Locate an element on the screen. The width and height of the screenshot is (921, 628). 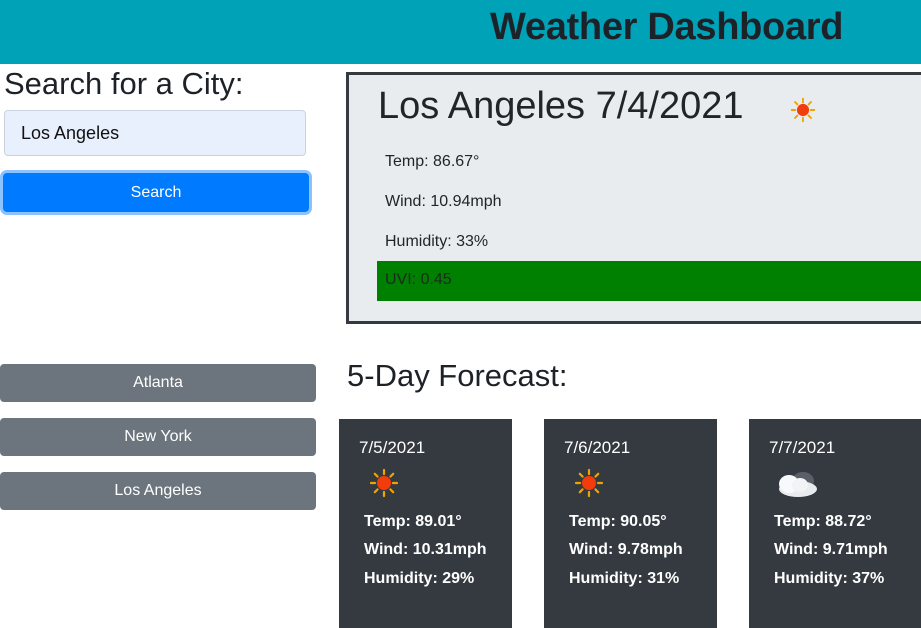
current-temp: Temp: 86.67° is located at coordinates (432, 161).